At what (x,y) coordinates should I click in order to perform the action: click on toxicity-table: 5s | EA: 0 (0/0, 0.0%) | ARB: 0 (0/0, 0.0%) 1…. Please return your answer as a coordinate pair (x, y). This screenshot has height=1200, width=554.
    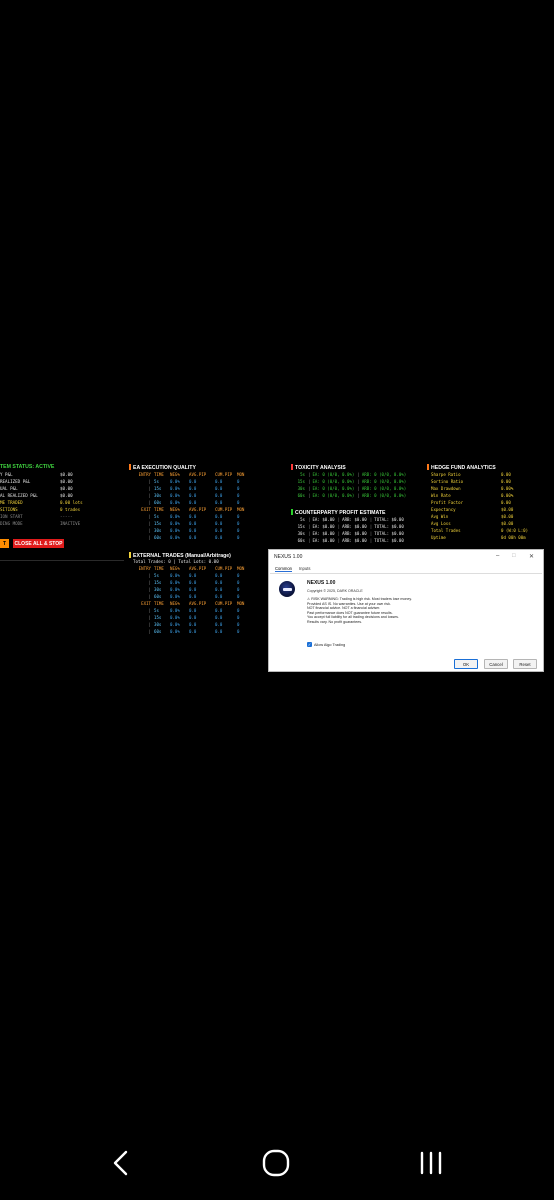
    Looking at the image, I should click on (350, 485).